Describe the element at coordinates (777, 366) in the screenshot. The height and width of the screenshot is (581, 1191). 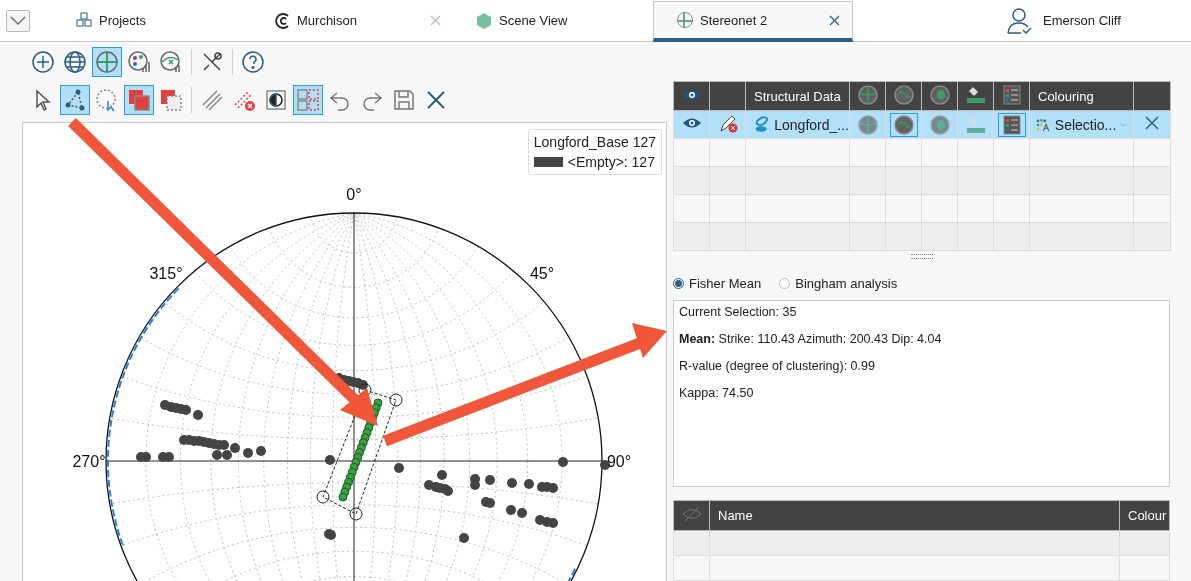
I see `result-line: R-value (degree of clustering): 0.99` at that location.